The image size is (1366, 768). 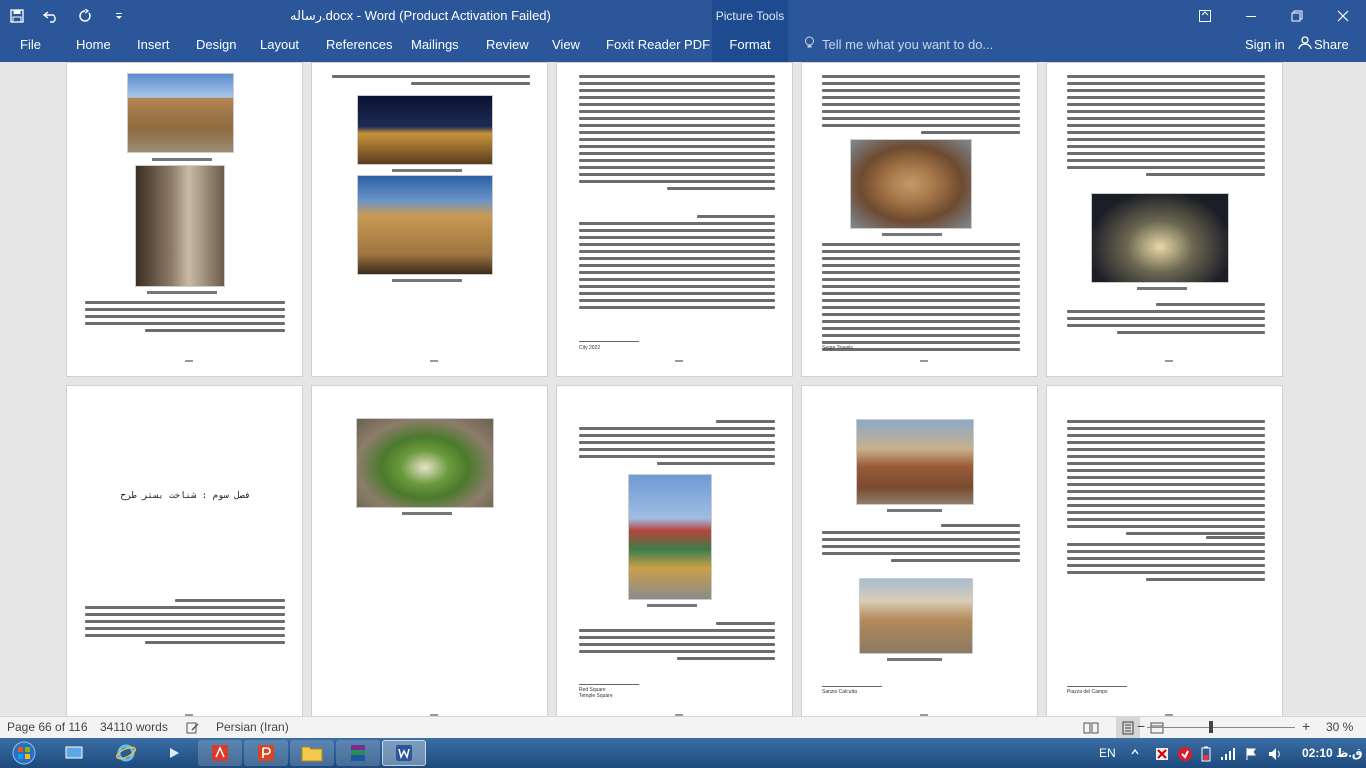 I want to click on arcade-photo, so click(x=180, y=226).